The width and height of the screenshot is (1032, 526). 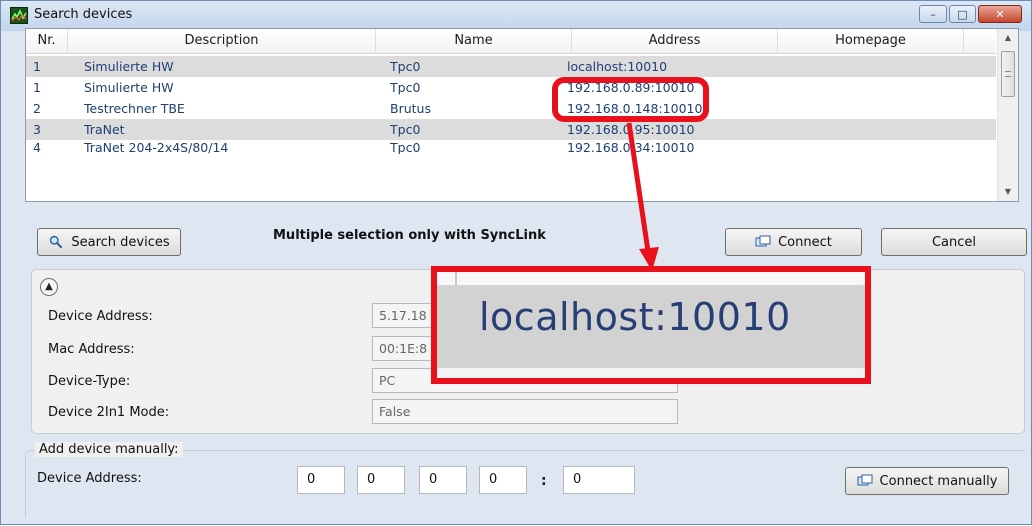 I want to click on annotation-arrow-icon, so click(x=642, y=196).